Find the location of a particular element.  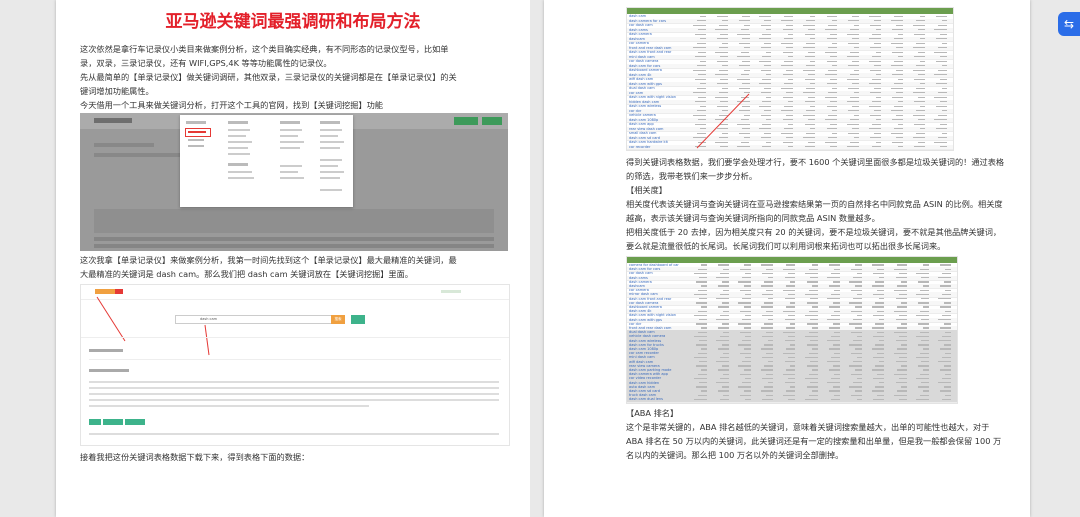

paragraph-download: 接着我把这份关键词表格数据下载下来，得到表格下面的数据： is located at coordinates (195, 457).